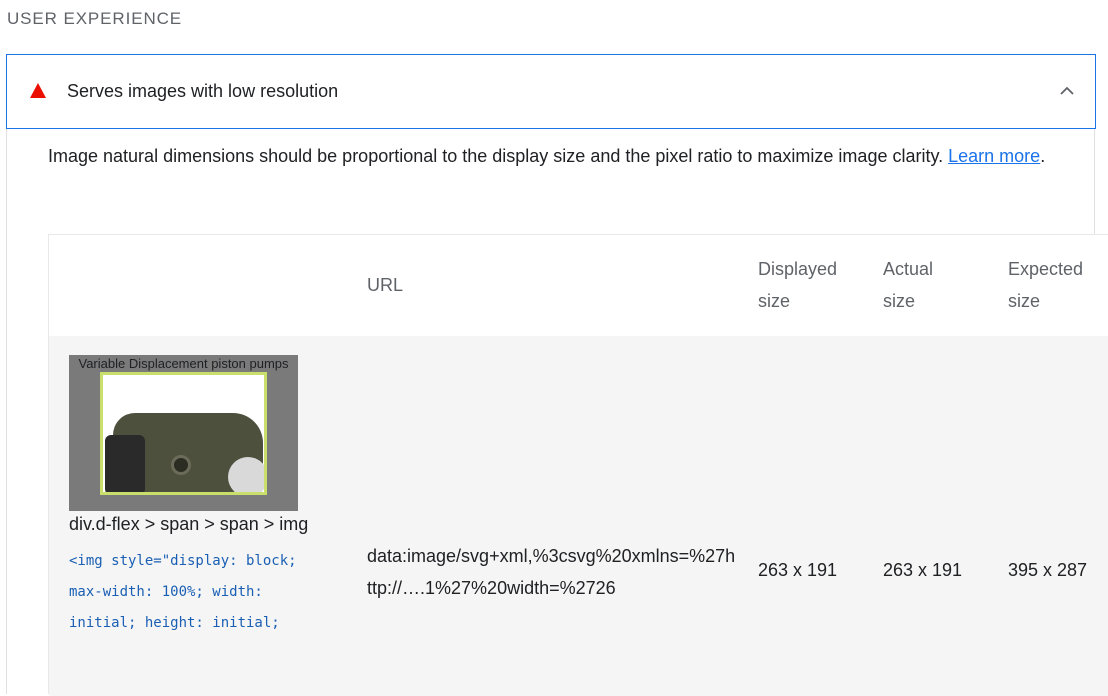  What do you see at coordinates (38, 90) in the screenshot?
I see `fail-triangle-icon` at bounding box center [38, 90].